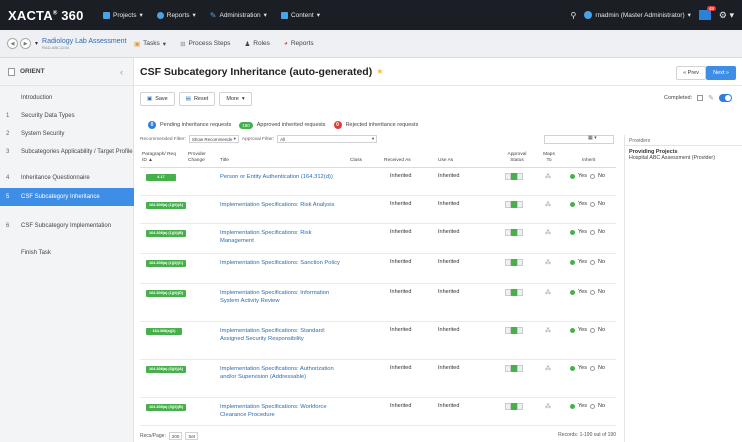 The image size is (742, 442). What do you see at coordinates (235, 99) in the screenshot?
I see `more-button: More ▾` at bounding box center [235, 99].